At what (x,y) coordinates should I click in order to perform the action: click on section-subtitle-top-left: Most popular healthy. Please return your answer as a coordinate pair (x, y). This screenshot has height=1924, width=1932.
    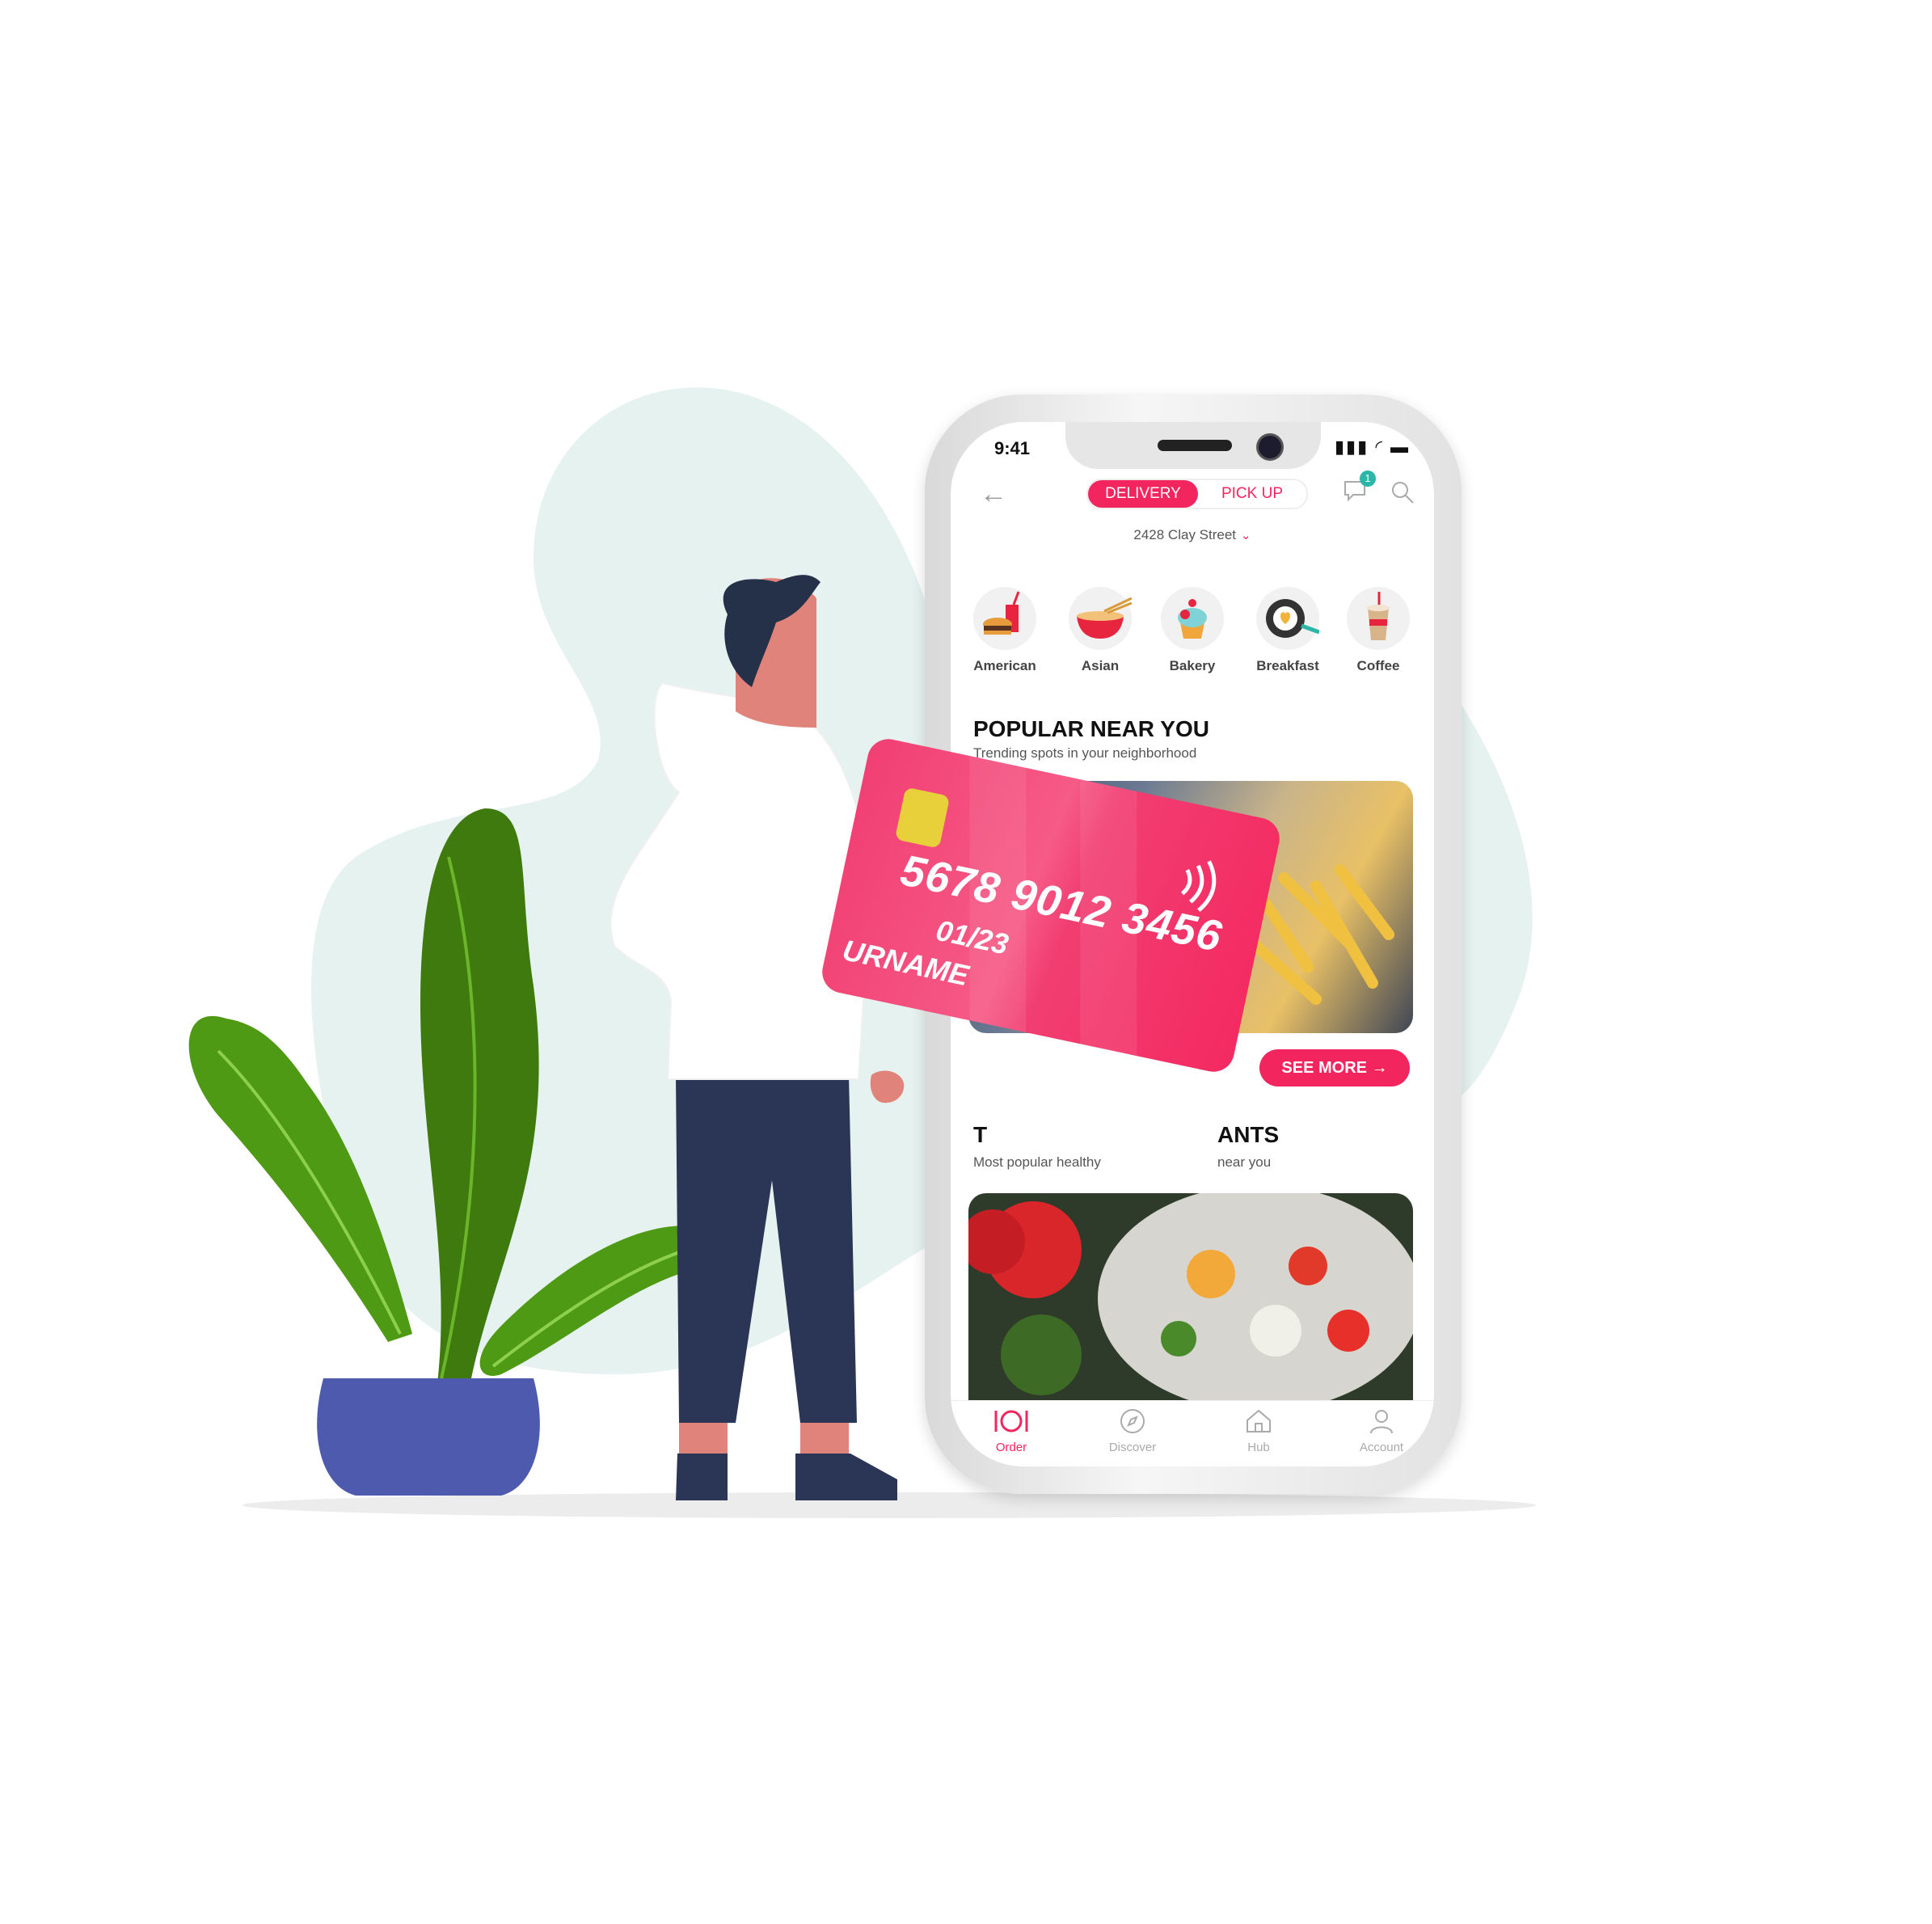
    Looking at the image, I should click on (1037, 1162).